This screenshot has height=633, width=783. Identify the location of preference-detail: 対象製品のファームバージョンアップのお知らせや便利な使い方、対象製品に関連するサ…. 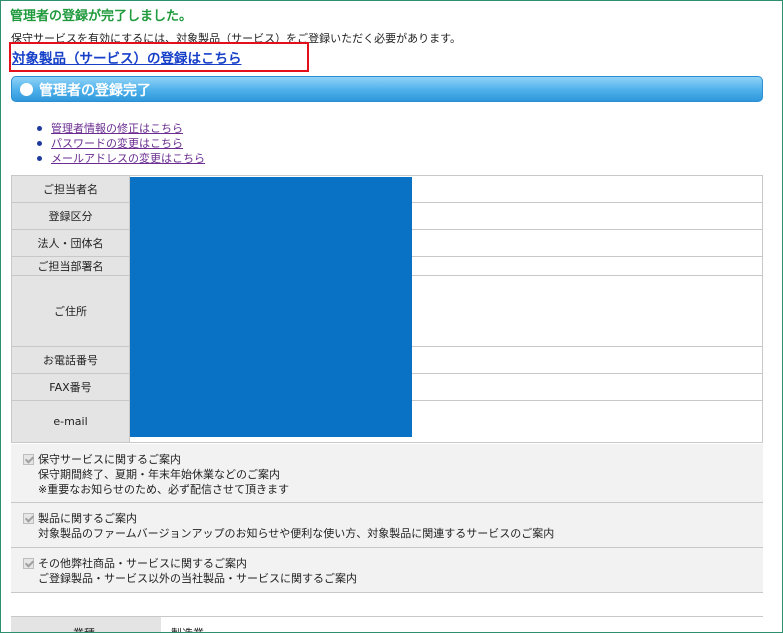
(296, 533).